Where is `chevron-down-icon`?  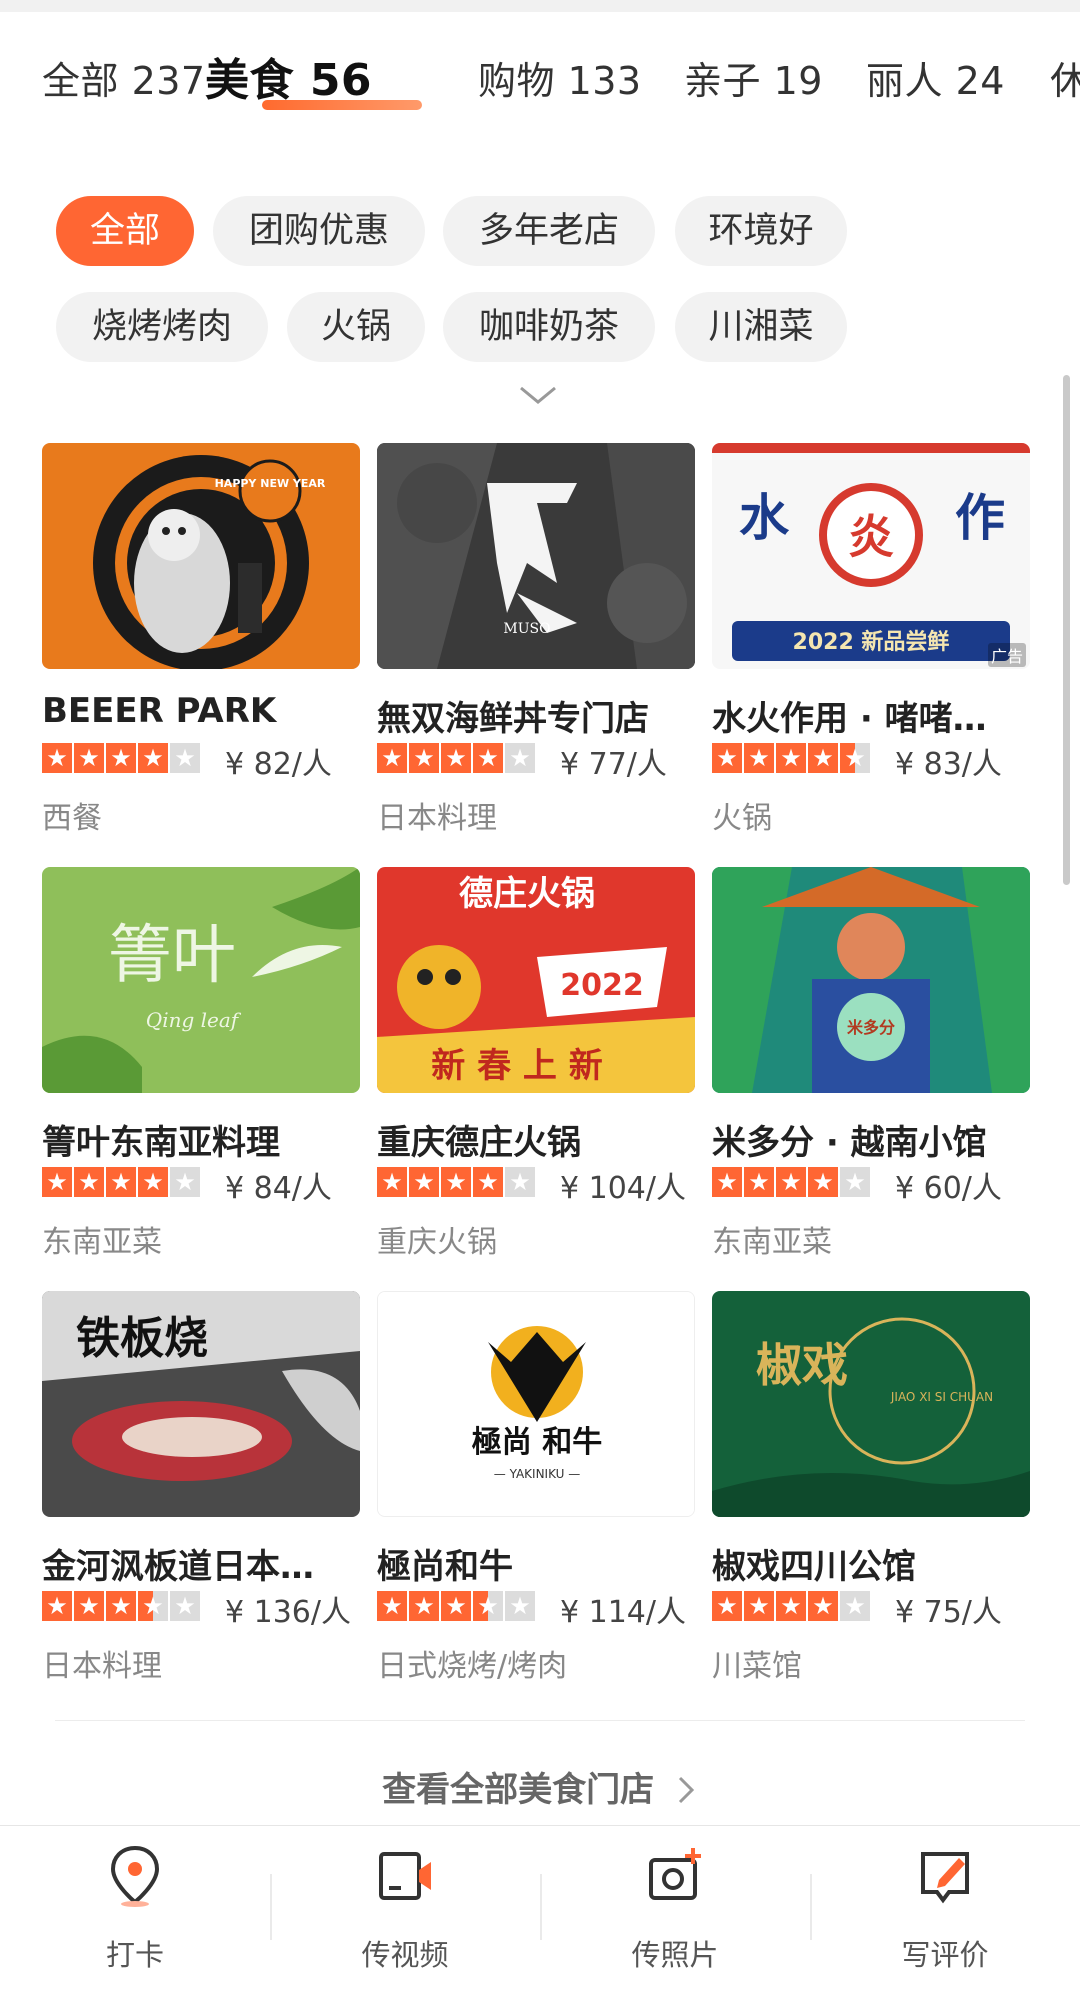 chevron-down-icon is located at coordinates (538, 395).